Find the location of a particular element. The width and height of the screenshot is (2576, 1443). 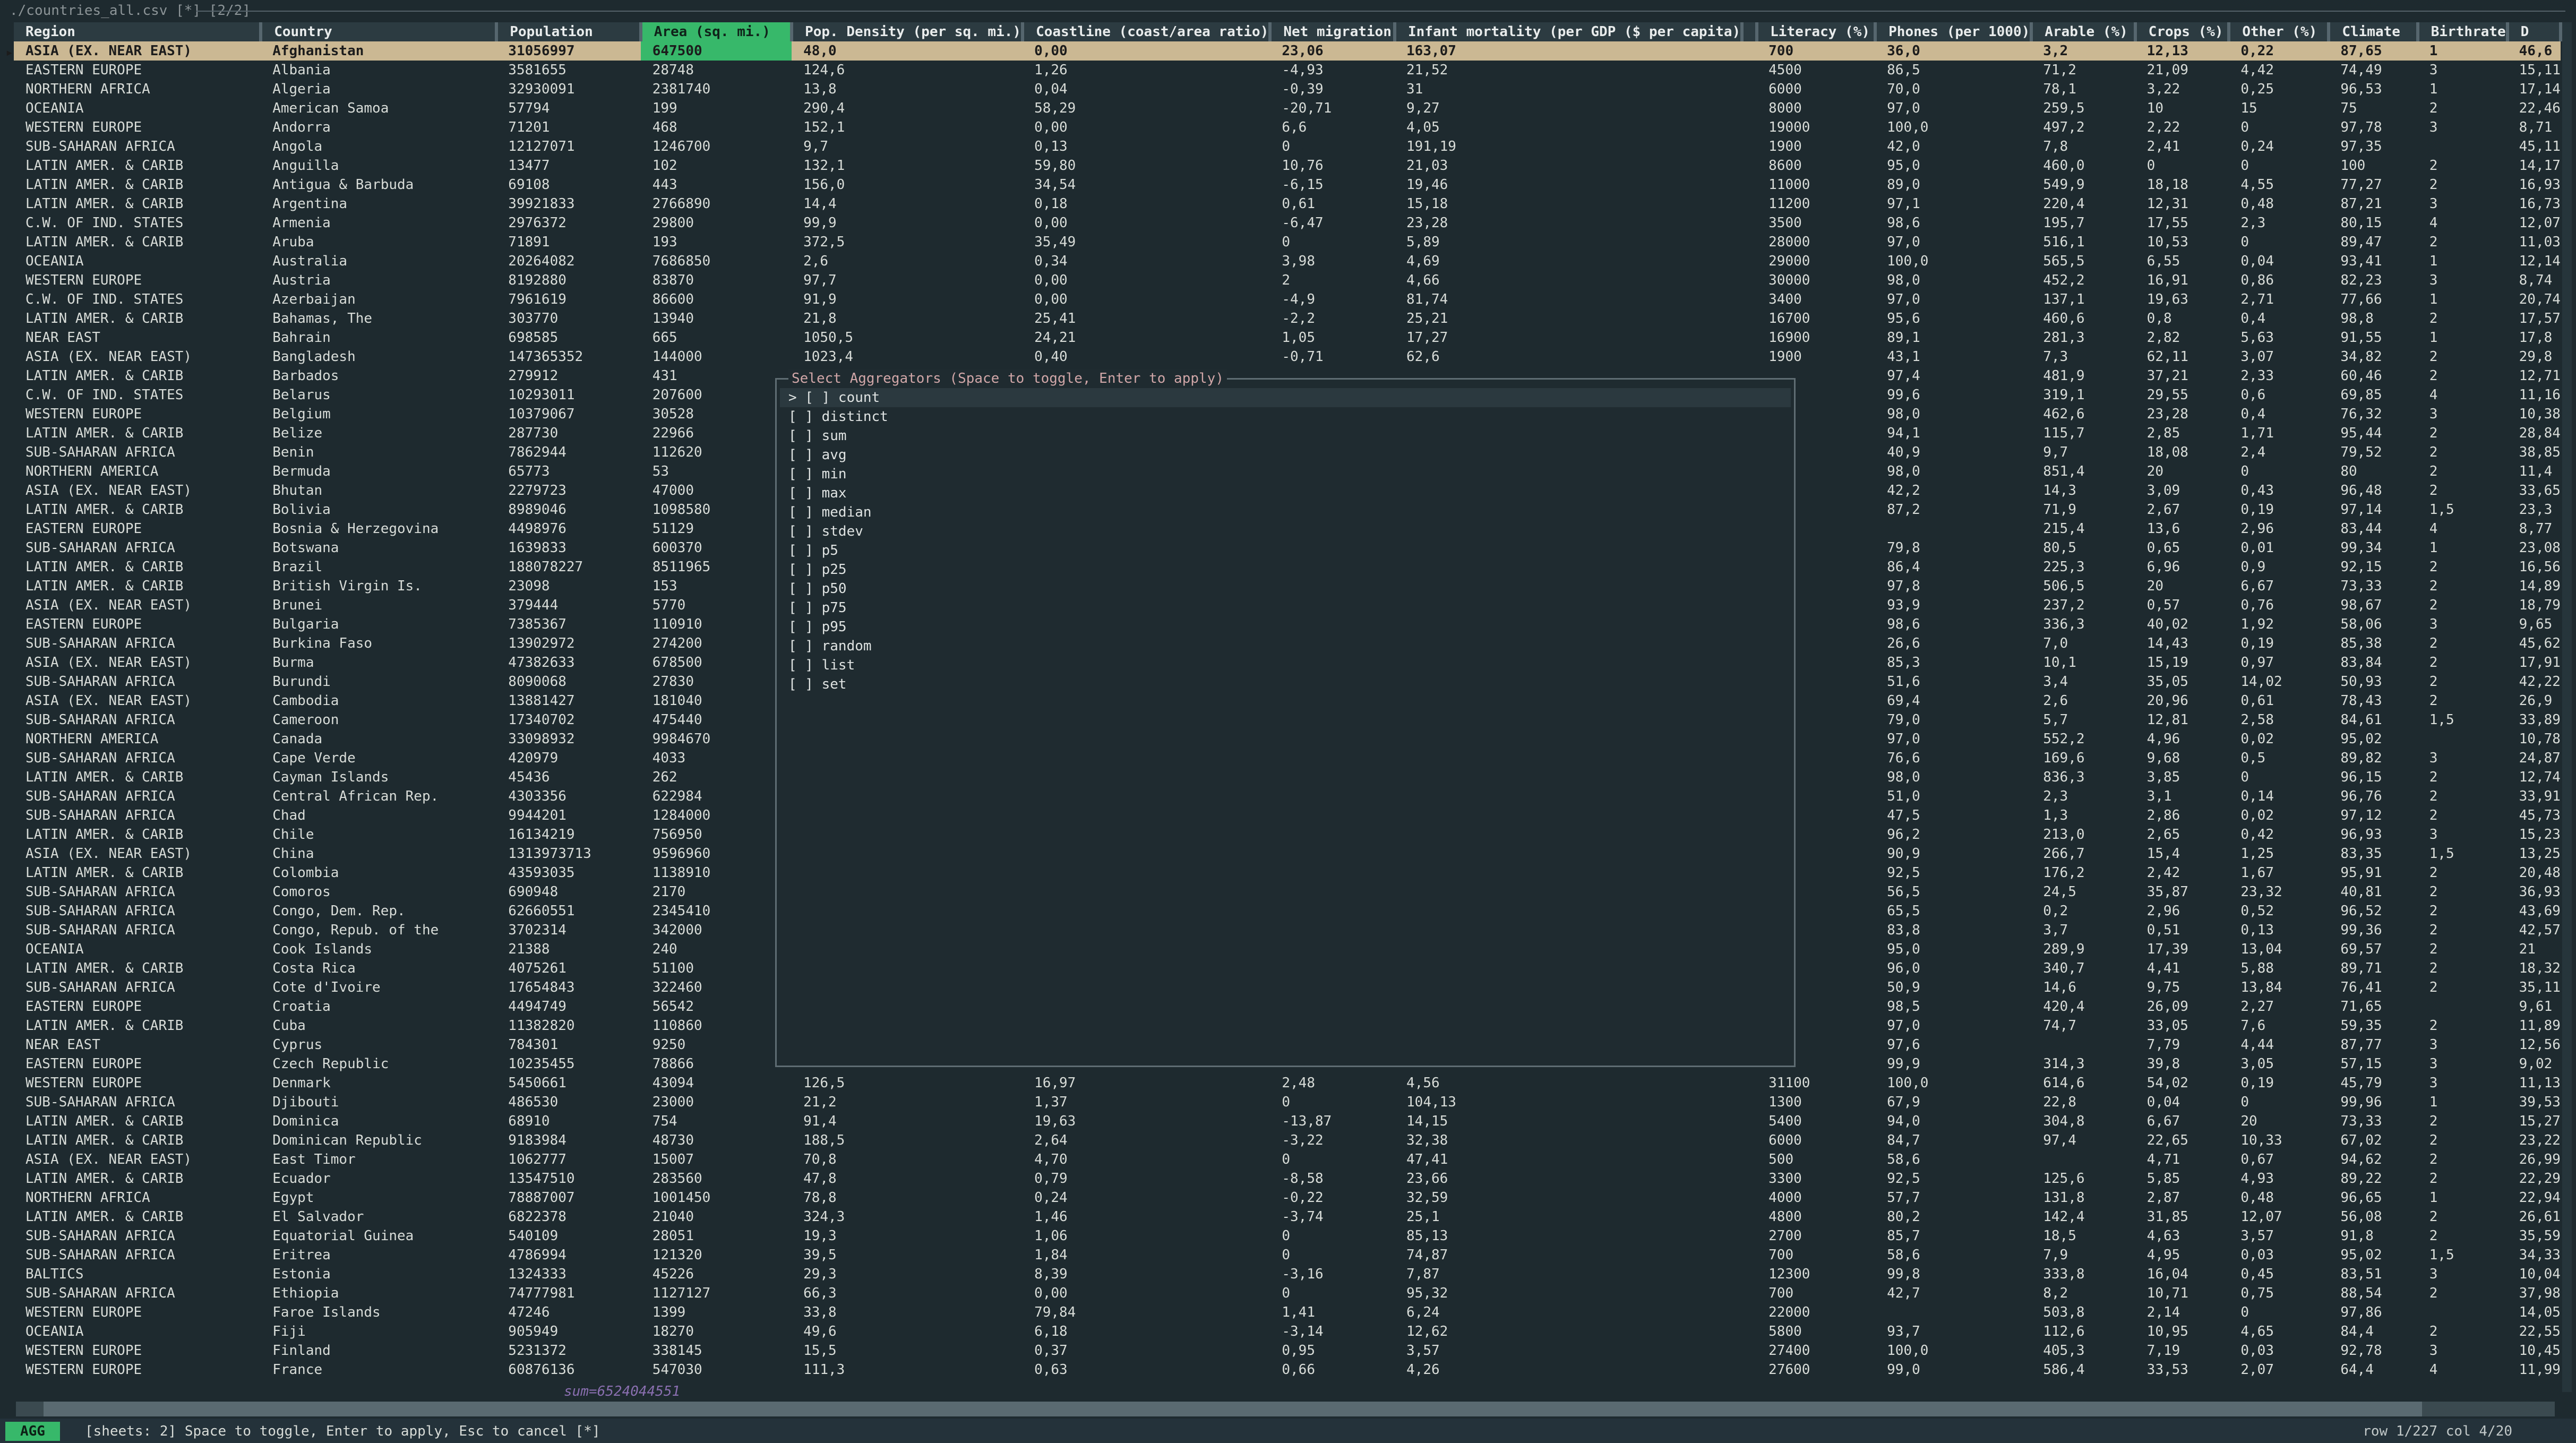

table-cell: Denmark is located at coordinates (378, 1083).